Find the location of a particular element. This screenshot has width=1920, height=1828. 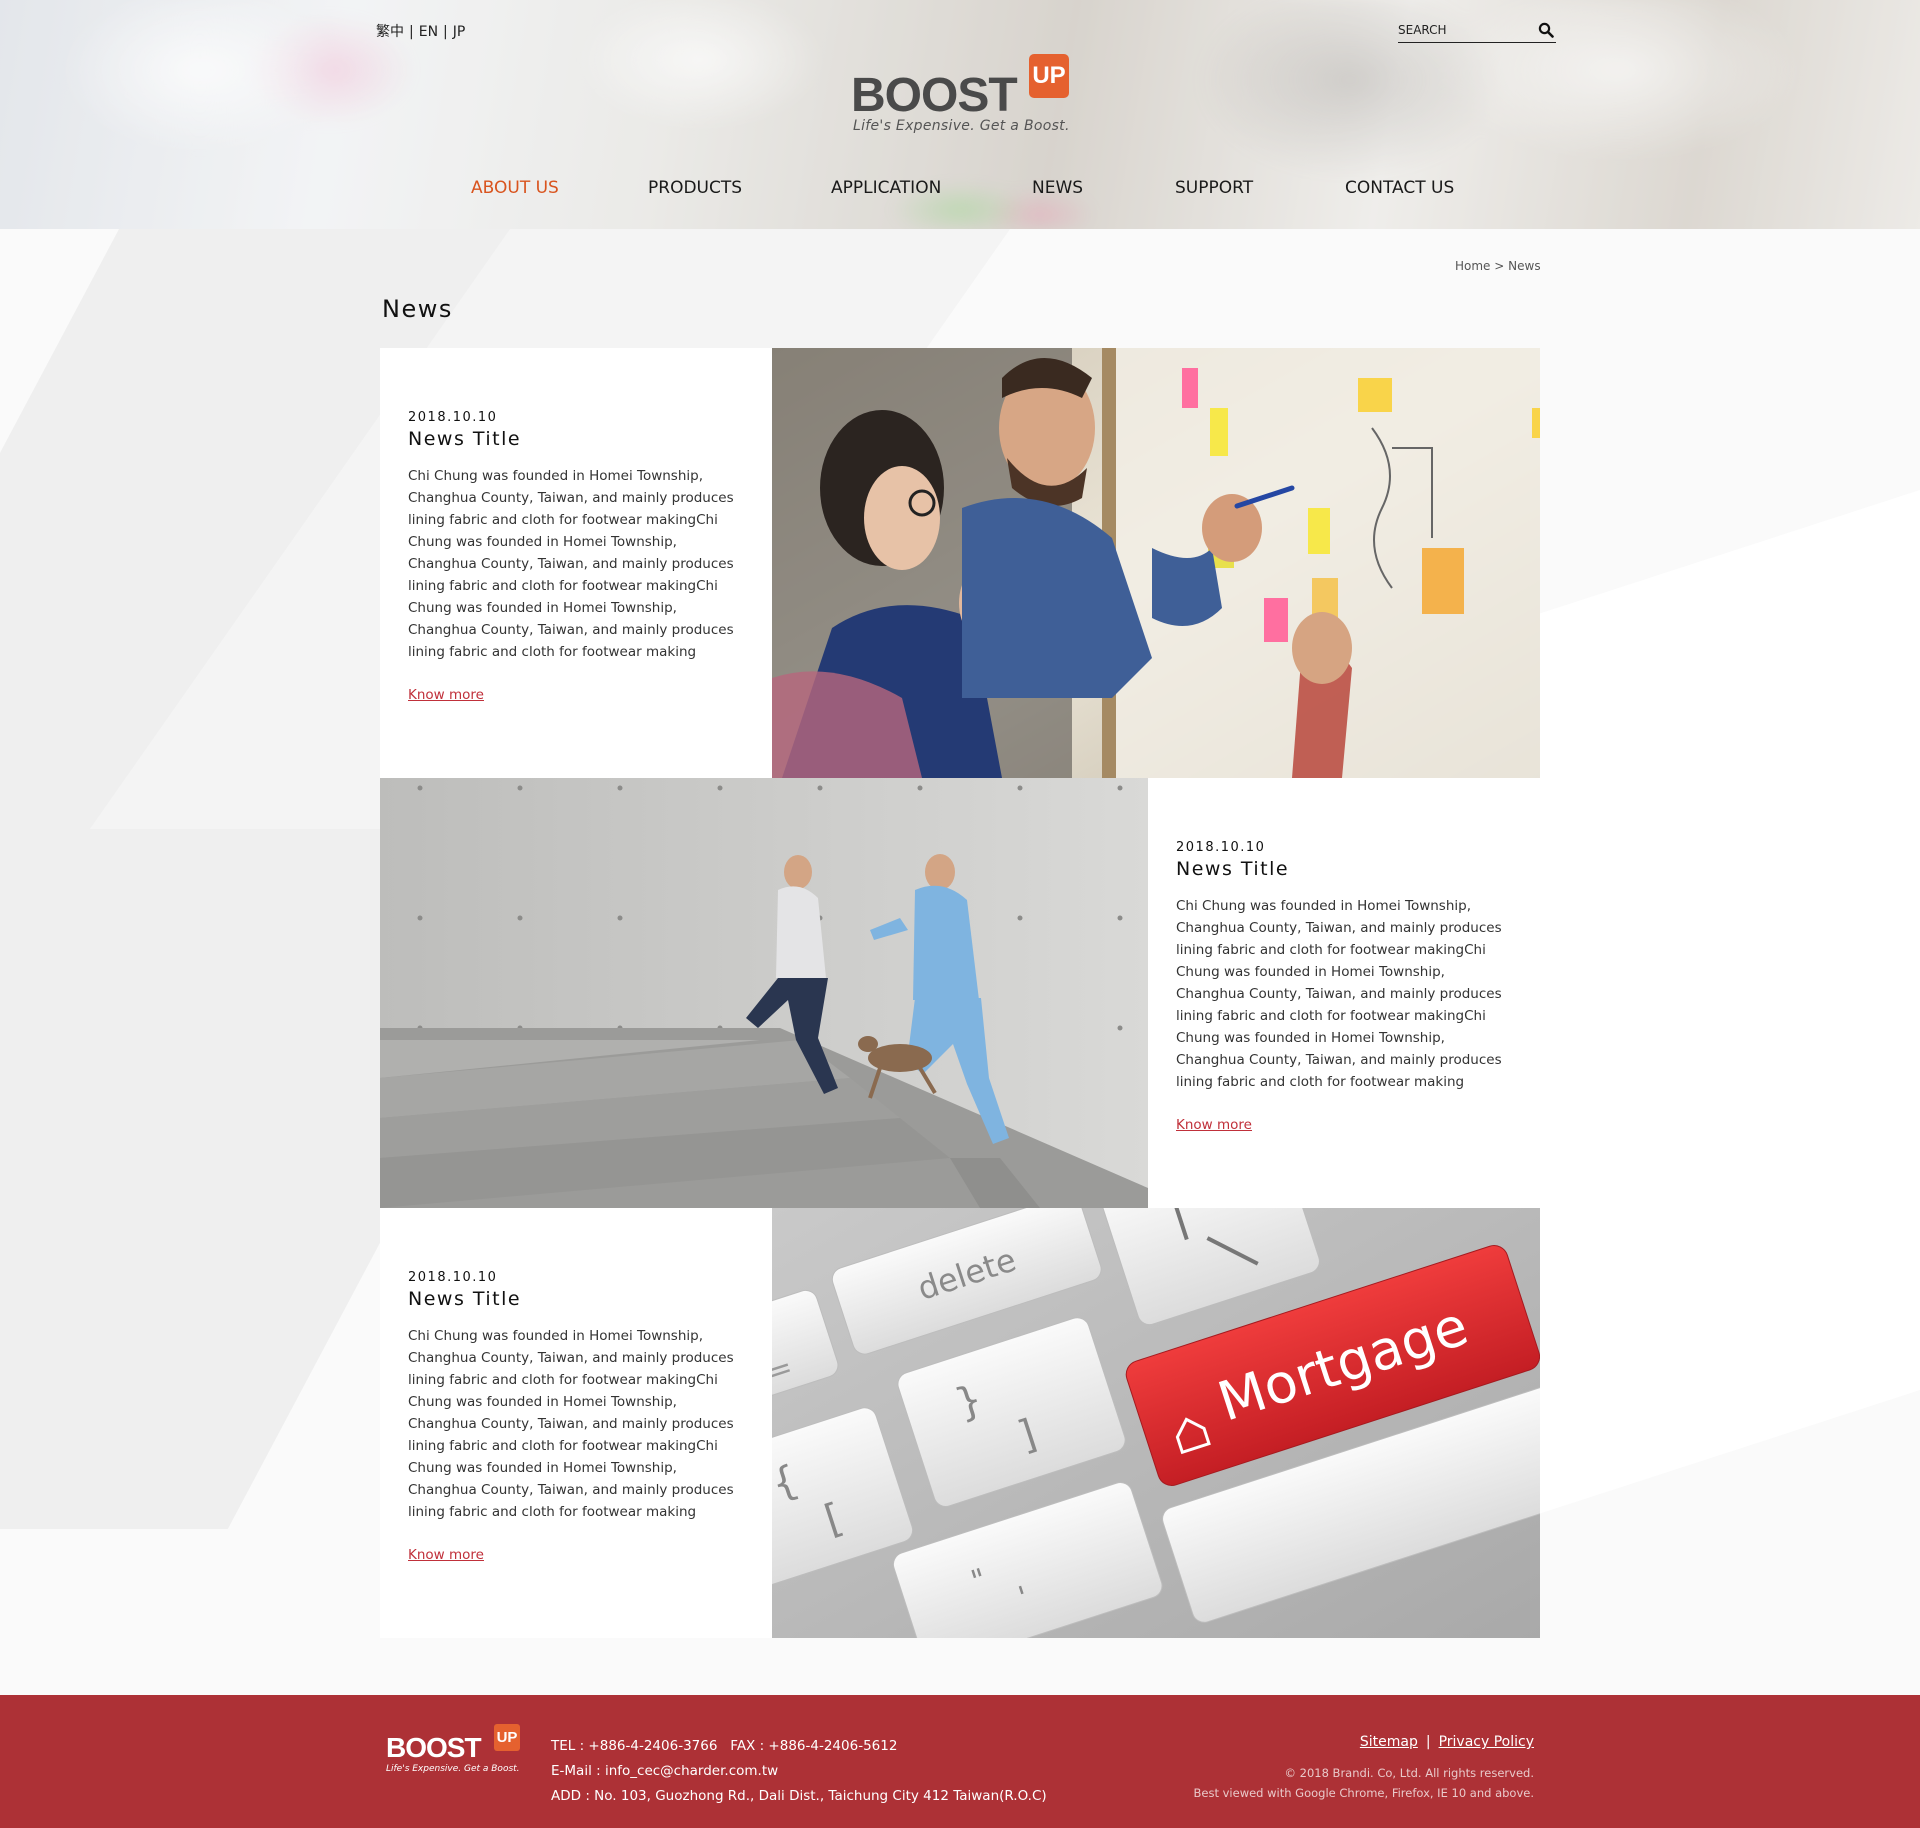

page-title: News is located at coordinates (417, 309).